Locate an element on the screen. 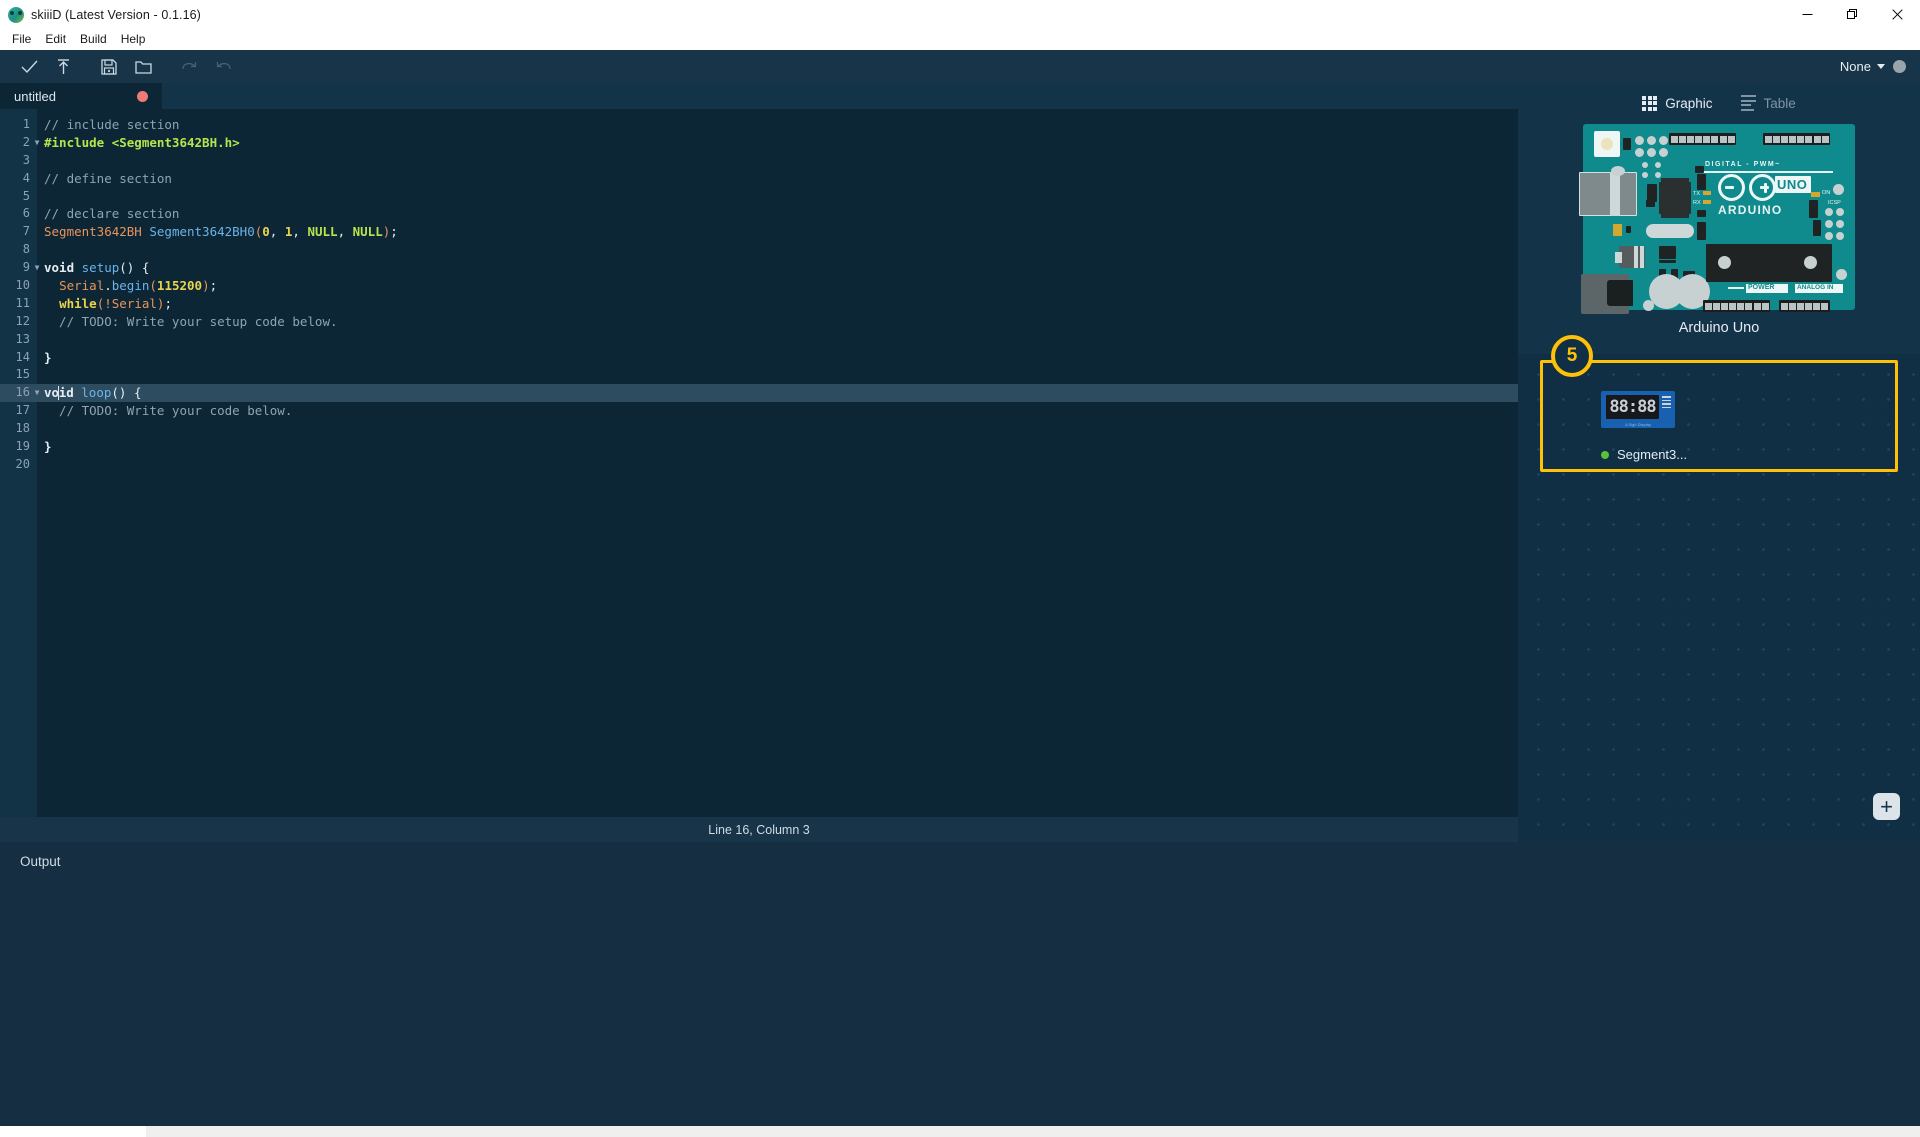 The height and width of the screenshot is (1137, 1920). code-line: 15 is located at coordinates (759, 375).